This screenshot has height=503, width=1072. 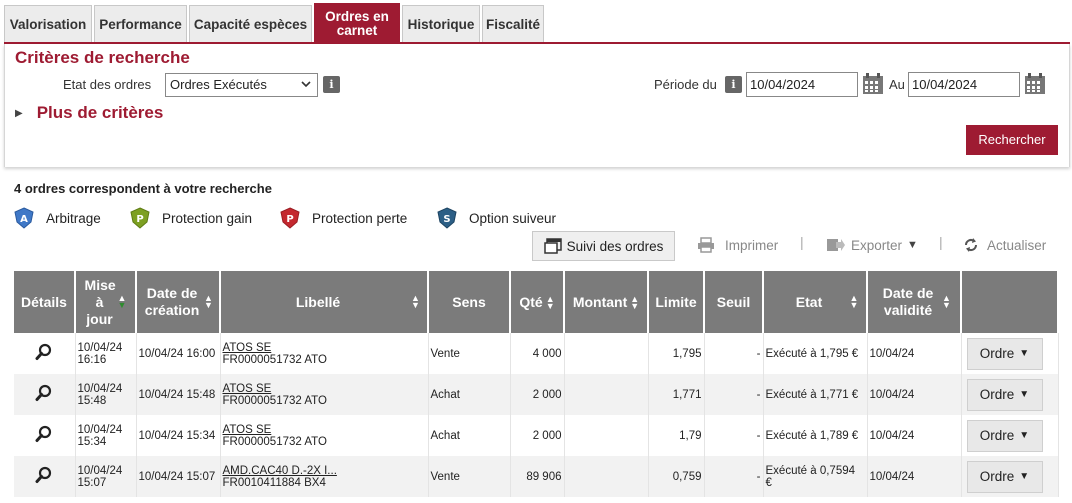 I want to click on libelle-cell: ATOS SE FR0000051732 ATO, so click(x=324, y=353).